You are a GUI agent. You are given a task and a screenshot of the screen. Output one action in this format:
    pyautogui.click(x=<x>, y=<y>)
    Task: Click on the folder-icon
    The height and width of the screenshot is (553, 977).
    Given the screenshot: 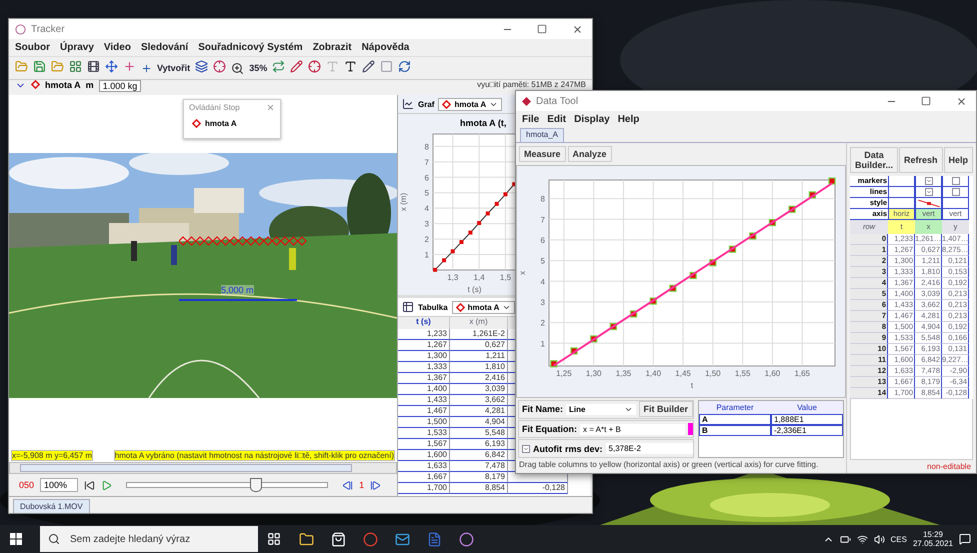 What is the action you would take?
    pyautogui.click(x=306, y=539)
    